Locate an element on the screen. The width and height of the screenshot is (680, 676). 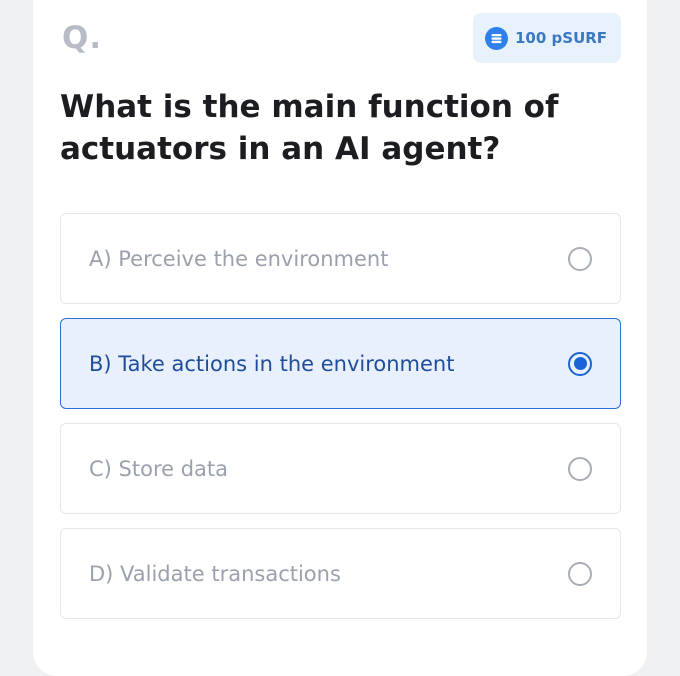
option-label: B) Take actions in the environment is located at coordinates (272, 363).